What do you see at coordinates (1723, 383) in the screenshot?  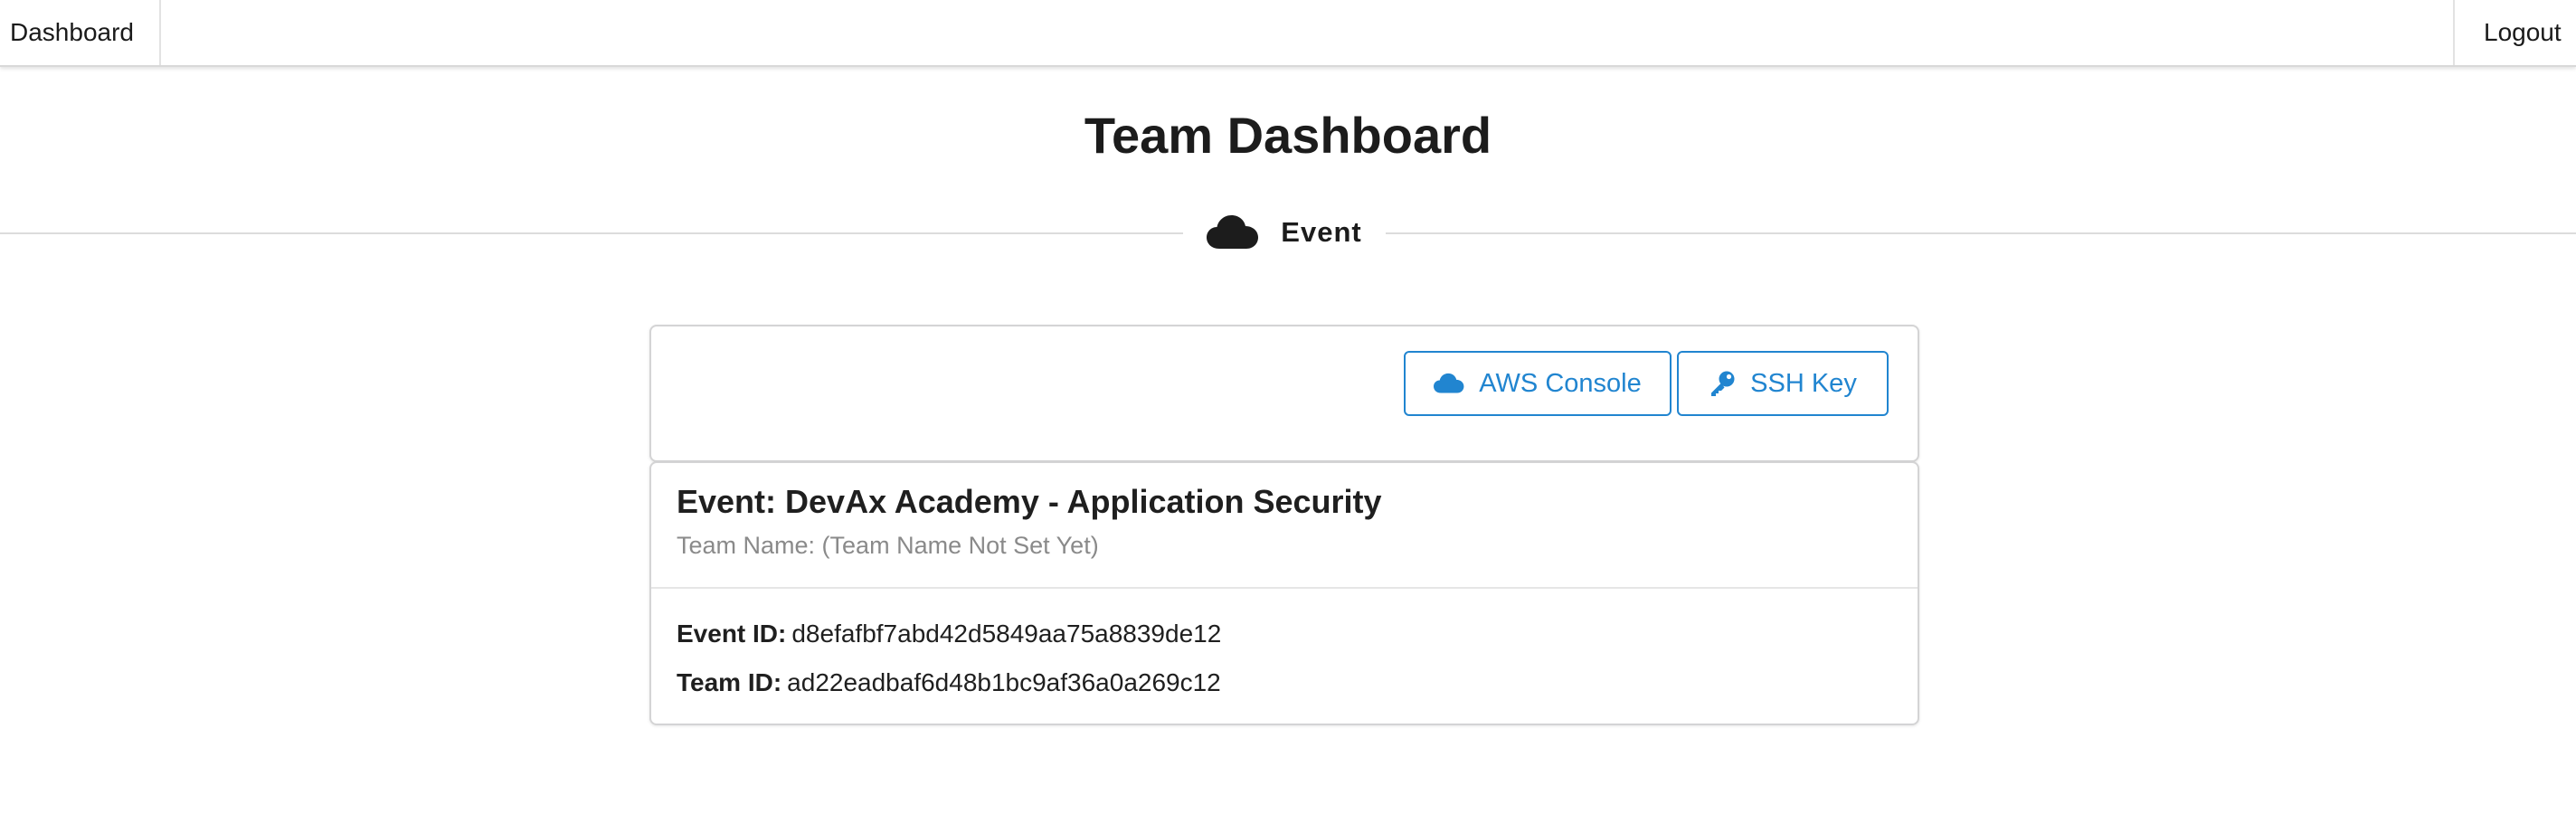 I see `key-icon` at bounding box center [1723, 383].